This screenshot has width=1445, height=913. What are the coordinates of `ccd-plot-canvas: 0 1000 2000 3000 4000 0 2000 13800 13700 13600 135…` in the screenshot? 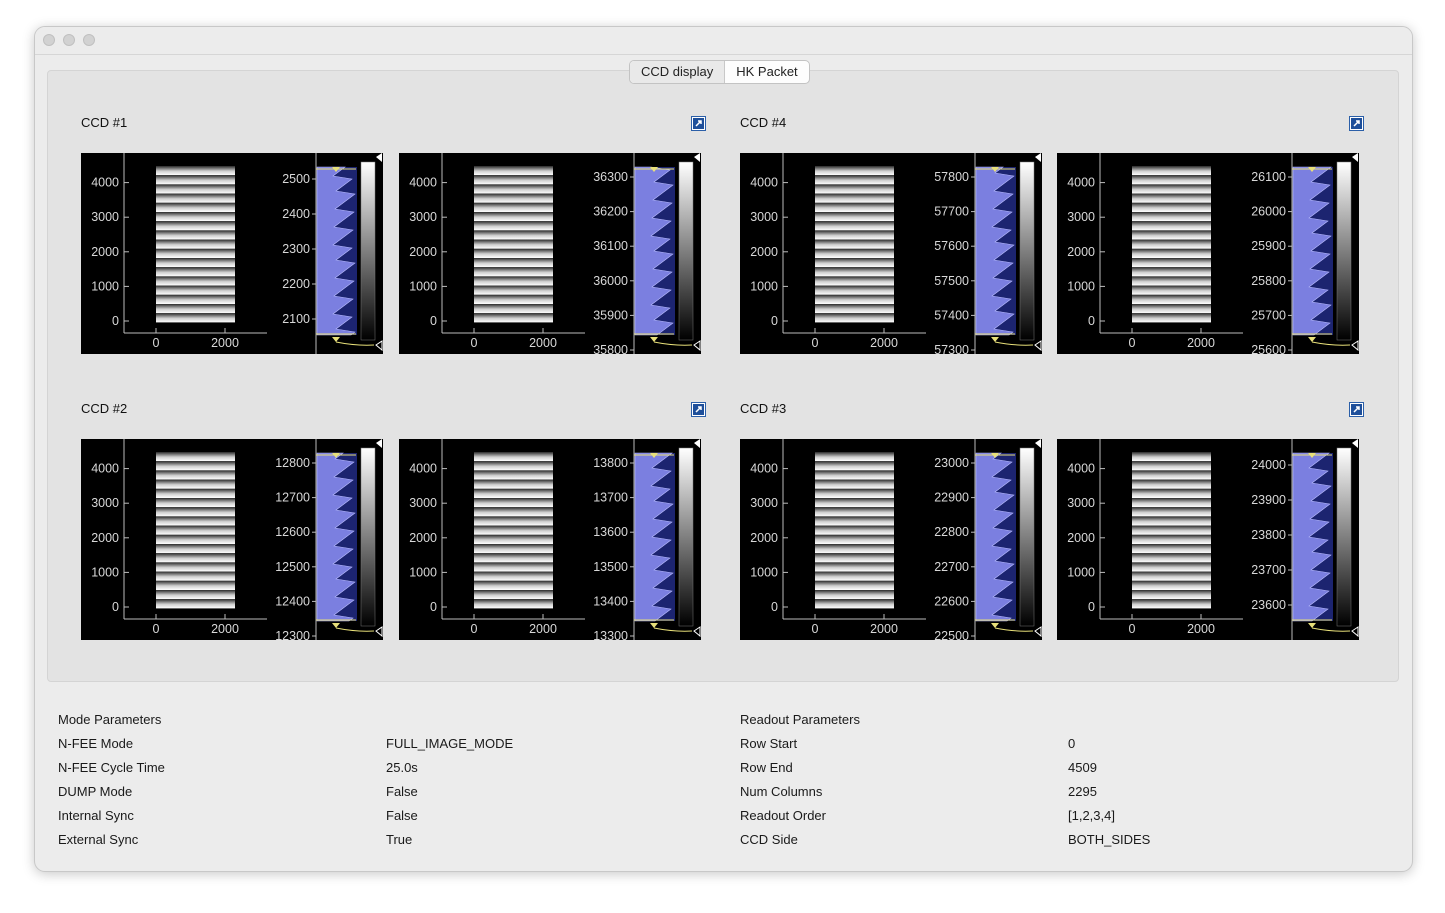 It's located at (550, 539).